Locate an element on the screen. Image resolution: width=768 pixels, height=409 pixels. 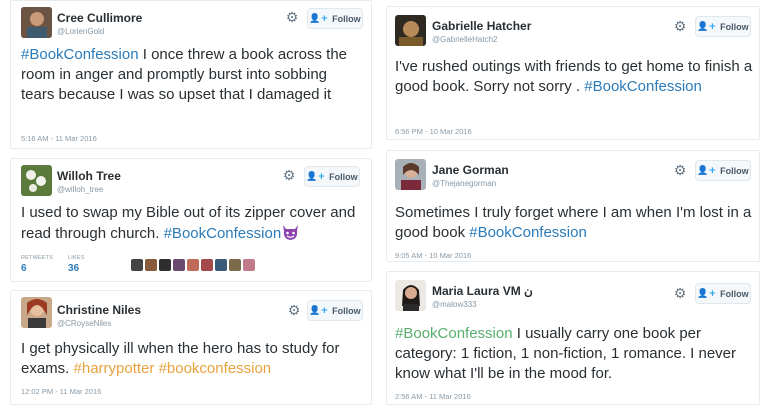
user-handle: @GabrielleHatch2 is located at coordinates (464, 39).